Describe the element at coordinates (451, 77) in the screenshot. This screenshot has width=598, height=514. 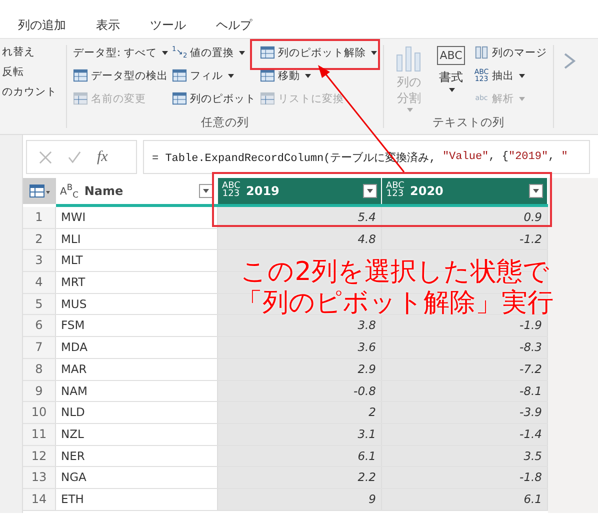
I see `ribbon-command: ABC 書式` at that location.